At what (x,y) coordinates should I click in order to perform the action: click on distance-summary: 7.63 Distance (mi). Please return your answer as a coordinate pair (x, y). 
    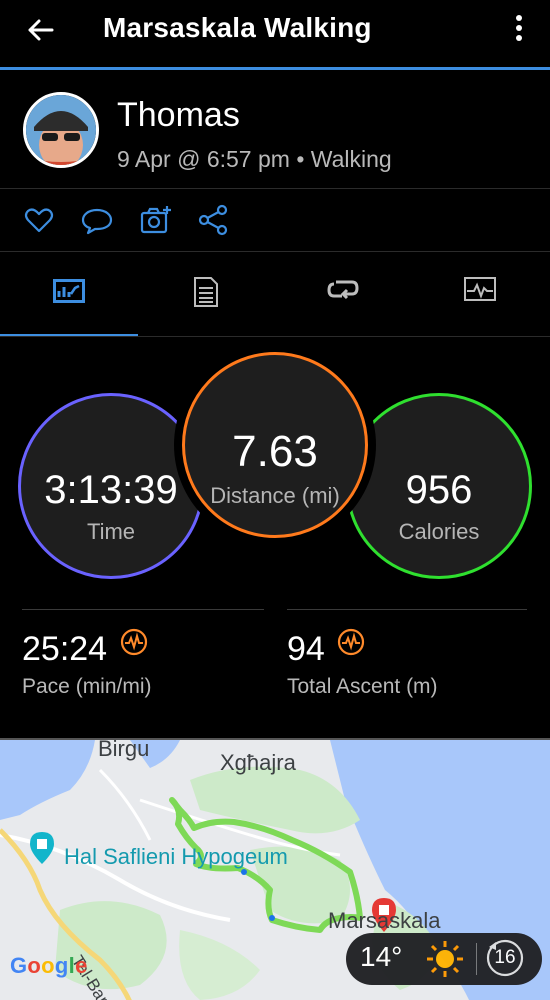
    Looking at the image, I should click on (275, 445).